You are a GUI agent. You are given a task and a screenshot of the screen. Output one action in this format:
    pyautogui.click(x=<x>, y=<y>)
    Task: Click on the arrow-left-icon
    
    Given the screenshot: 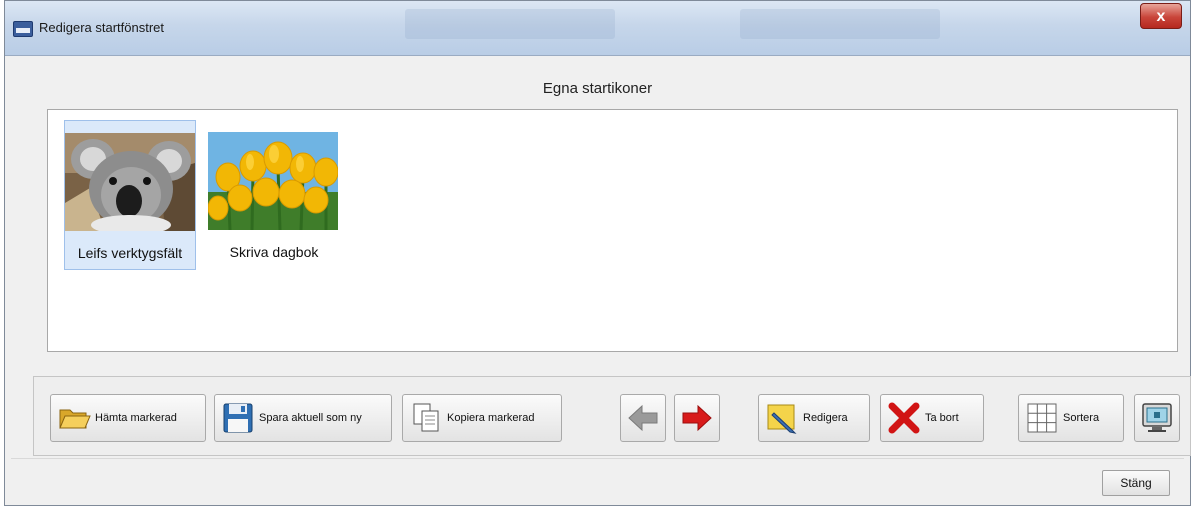 What is the action you would take?
    pyautogui.click(x=643, y=418)
    